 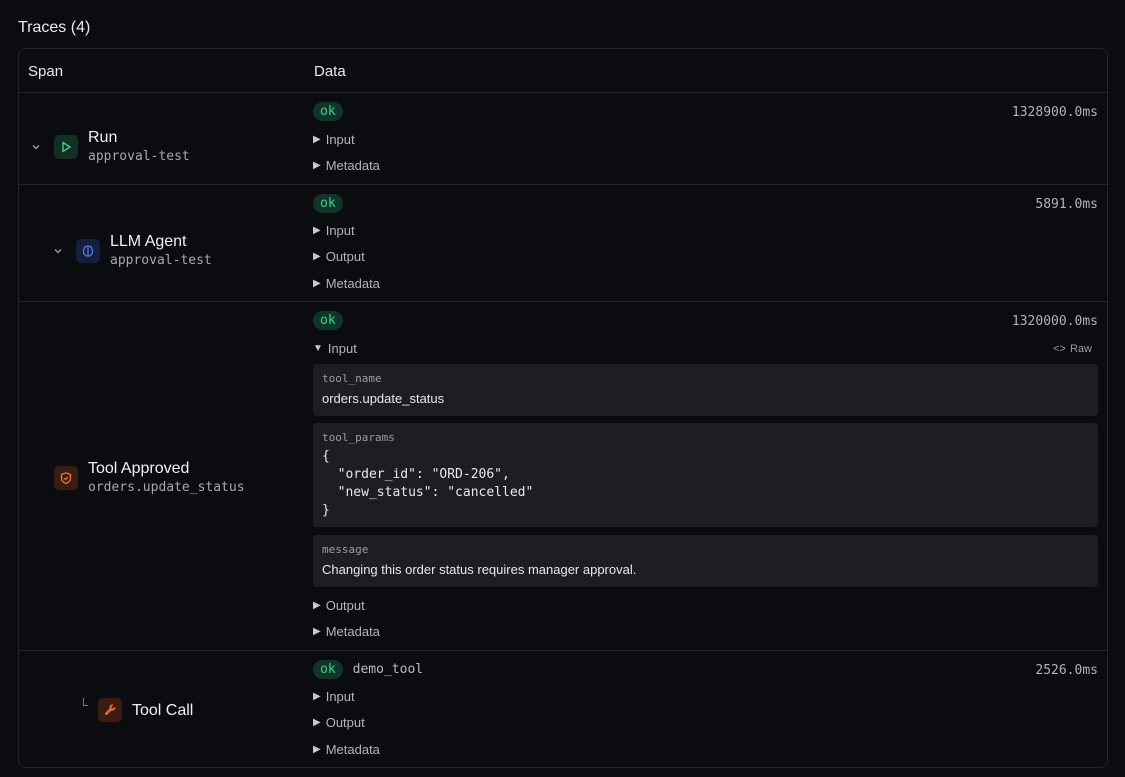 What do you see at coordinates (326, 456) in the screenshot?
I see `code-line: {` at bounding box center [326, 456].